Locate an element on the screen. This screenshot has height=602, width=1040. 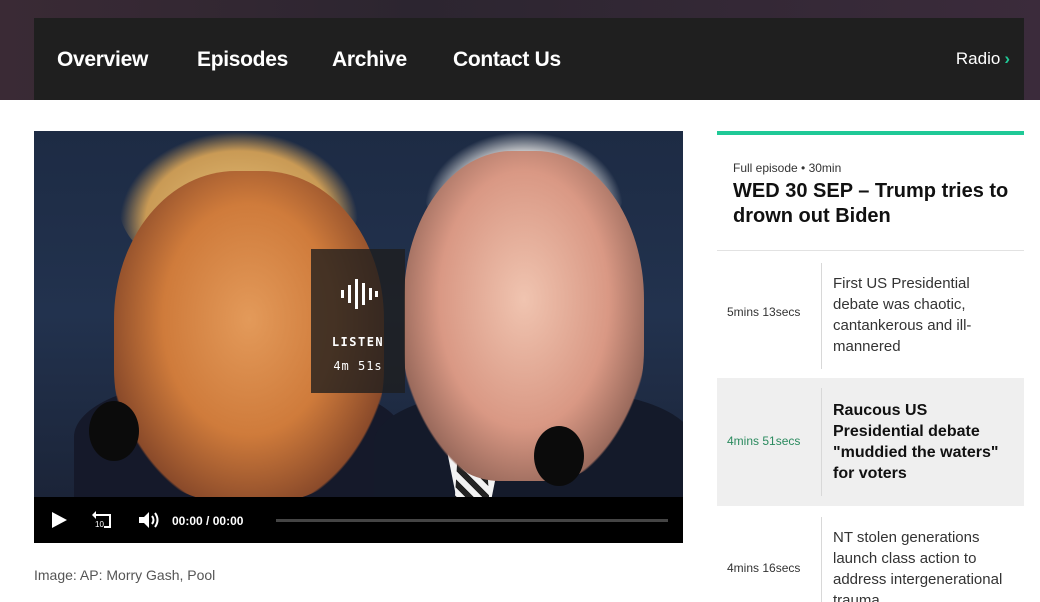
segment-duration: 4mins 51secs is located at coordinates (764, 441).